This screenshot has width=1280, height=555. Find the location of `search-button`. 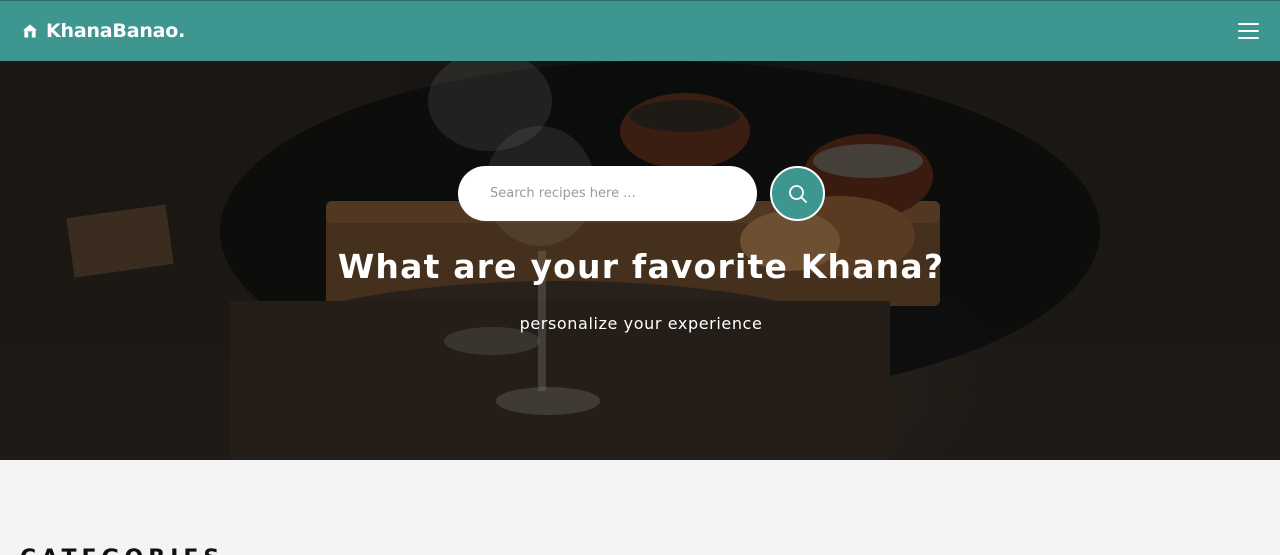

search-button is located at coordinates (797, 193).